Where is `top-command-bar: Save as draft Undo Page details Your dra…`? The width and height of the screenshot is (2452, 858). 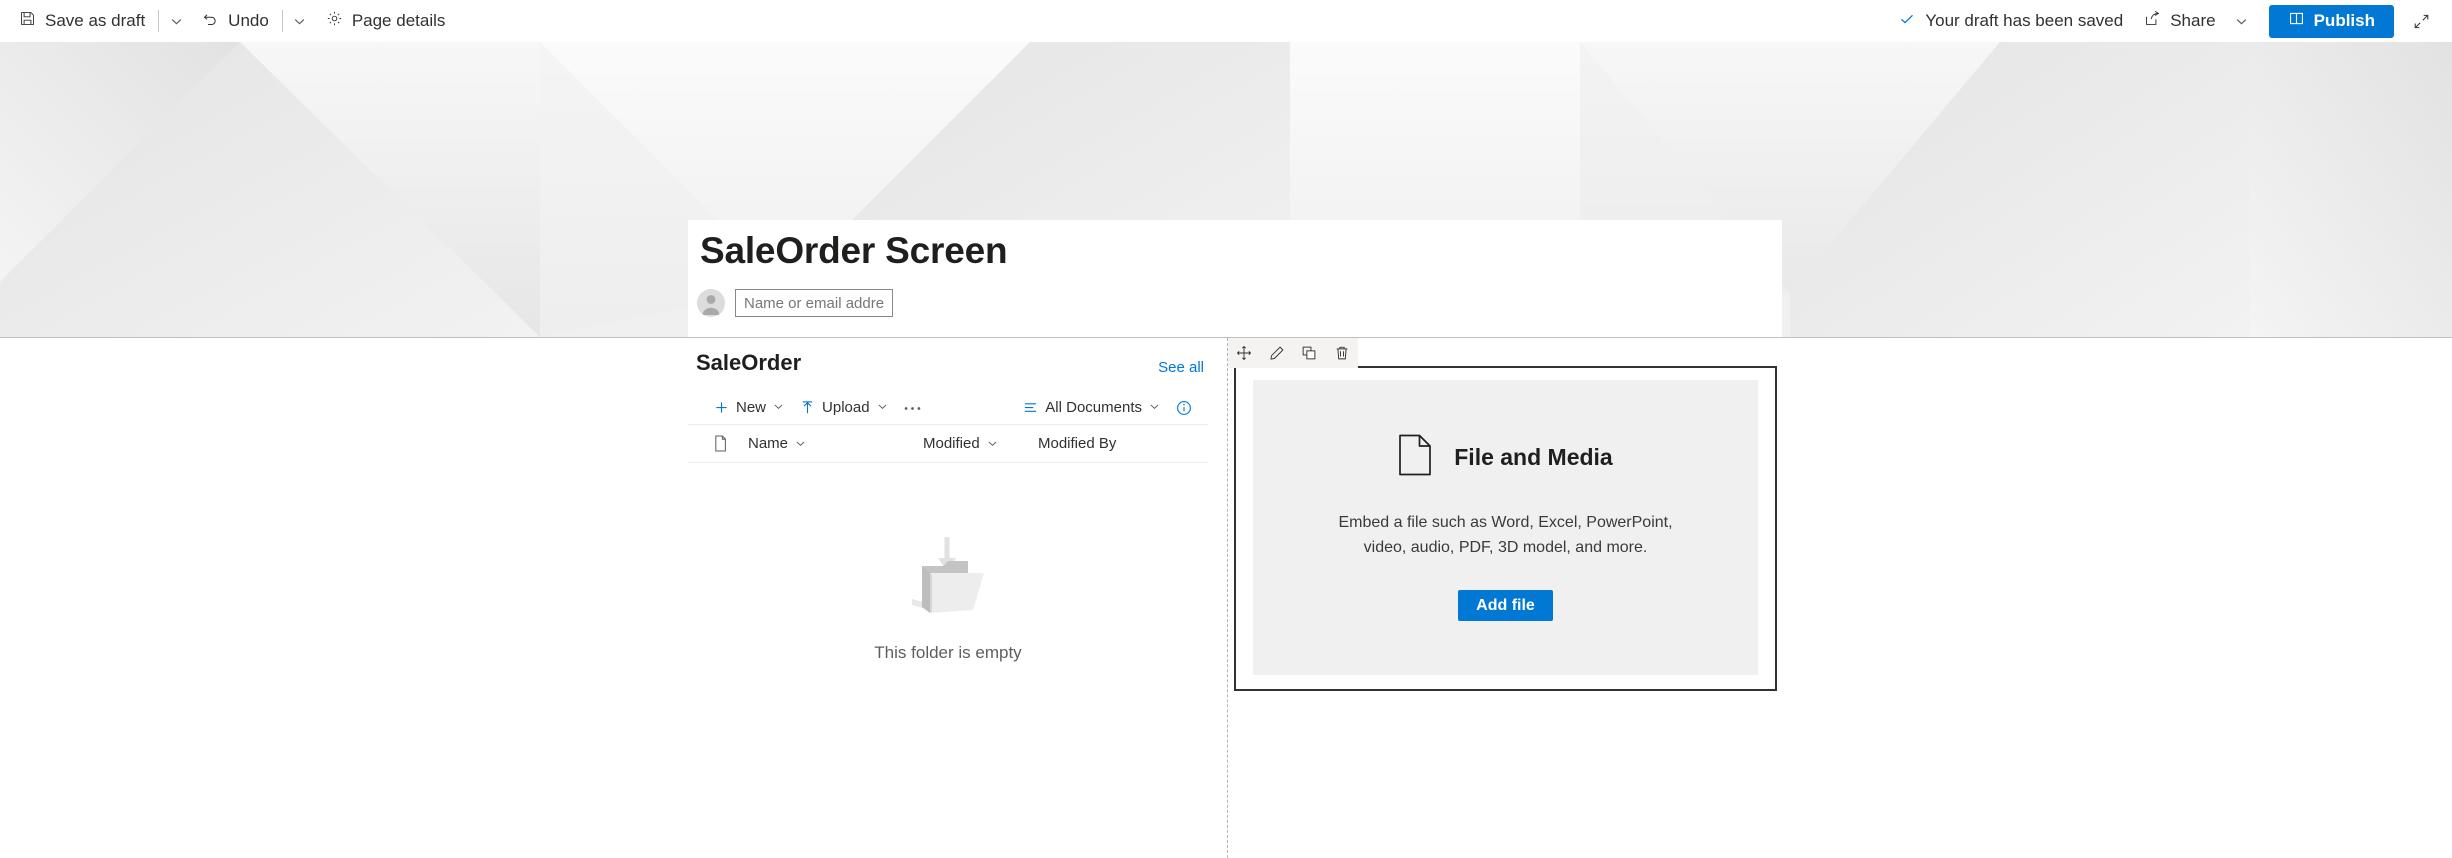 top-command-bar: Save as draft Undo Page details Your dra… is located at coordinates (1226, 21).